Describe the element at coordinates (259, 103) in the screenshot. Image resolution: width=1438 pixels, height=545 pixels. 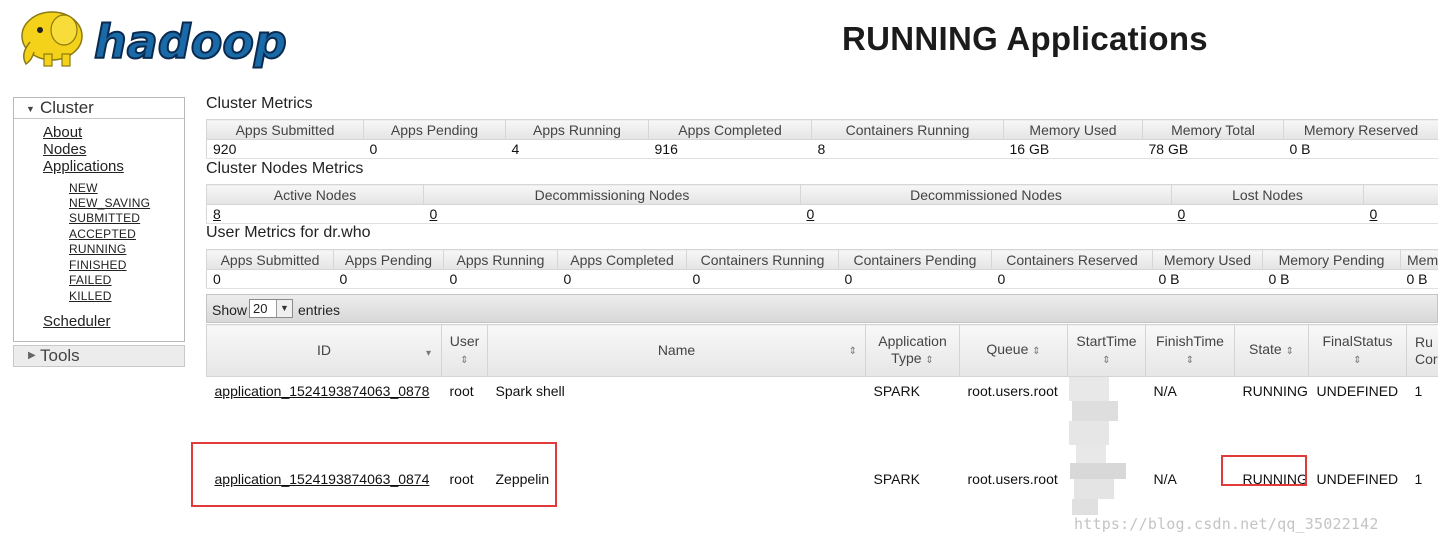
I see `cluster-metrics-title: Cluster Metrics` at that location.